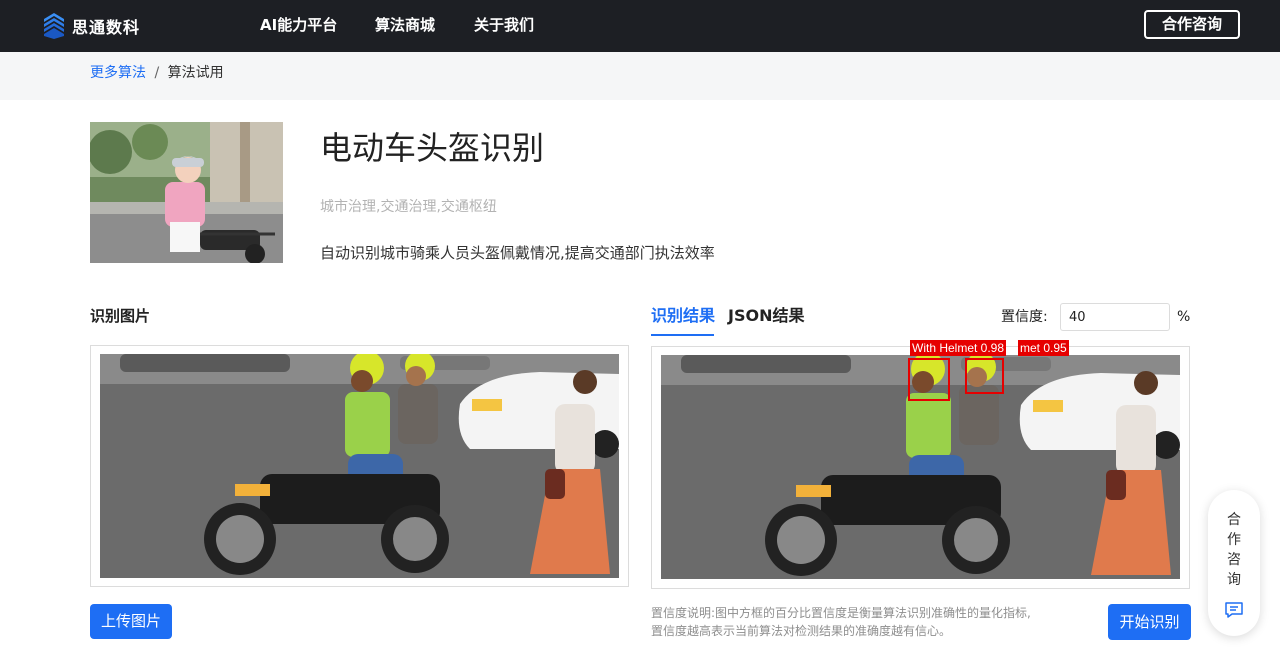 The height and width of the screenshot is (672, 1280). Describe the element at coordinates (1192, 24) in the screenshot. I see `contact-button: 合作咨询` at that location.